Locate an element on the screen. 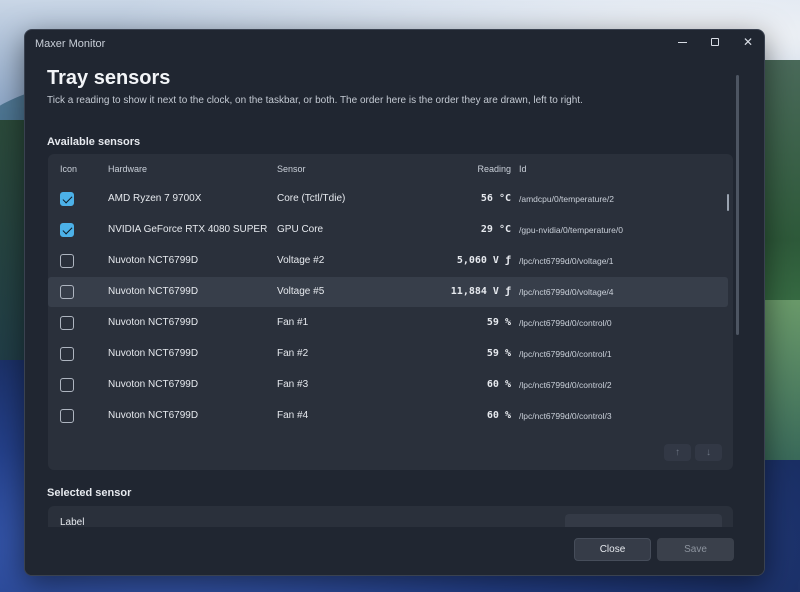 The image size is (800, 592). save-button: Save is located at coordinates (695, 549).